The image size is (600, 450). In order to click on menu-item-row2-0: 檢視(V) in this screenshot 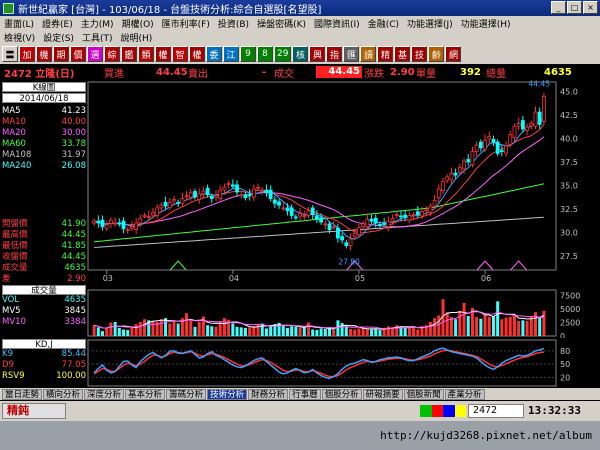, I will do `click(19, 37)`.